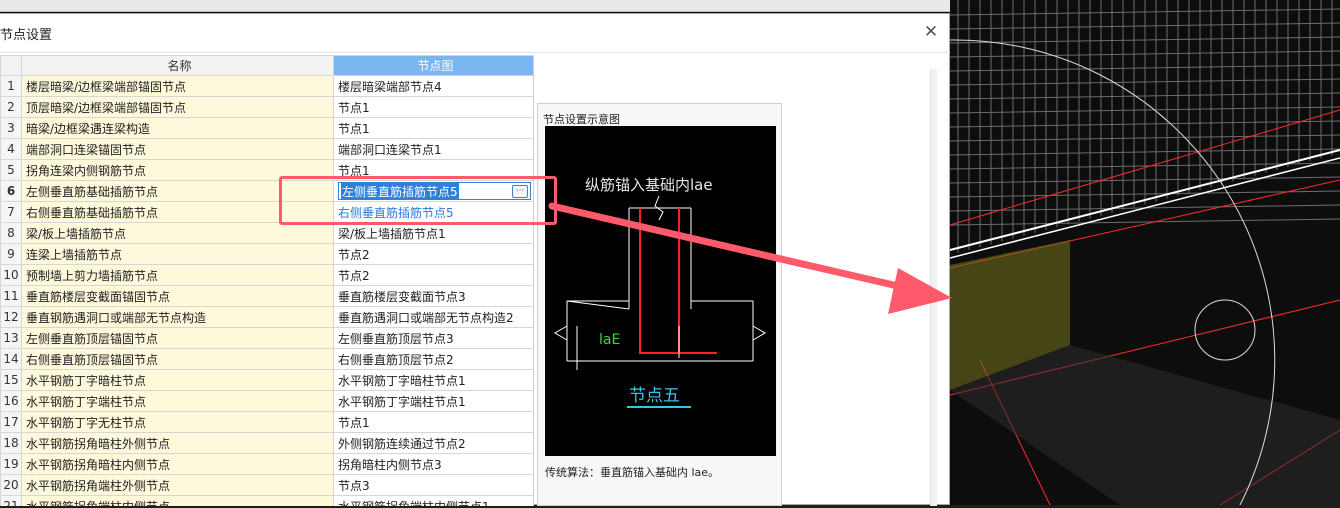 The image size is (1340, 508). I want to click on table-row: 18 水平钢筋拐角暗柱外侧节点 外侧钢筋连续通过节点2, so click(266, 443).